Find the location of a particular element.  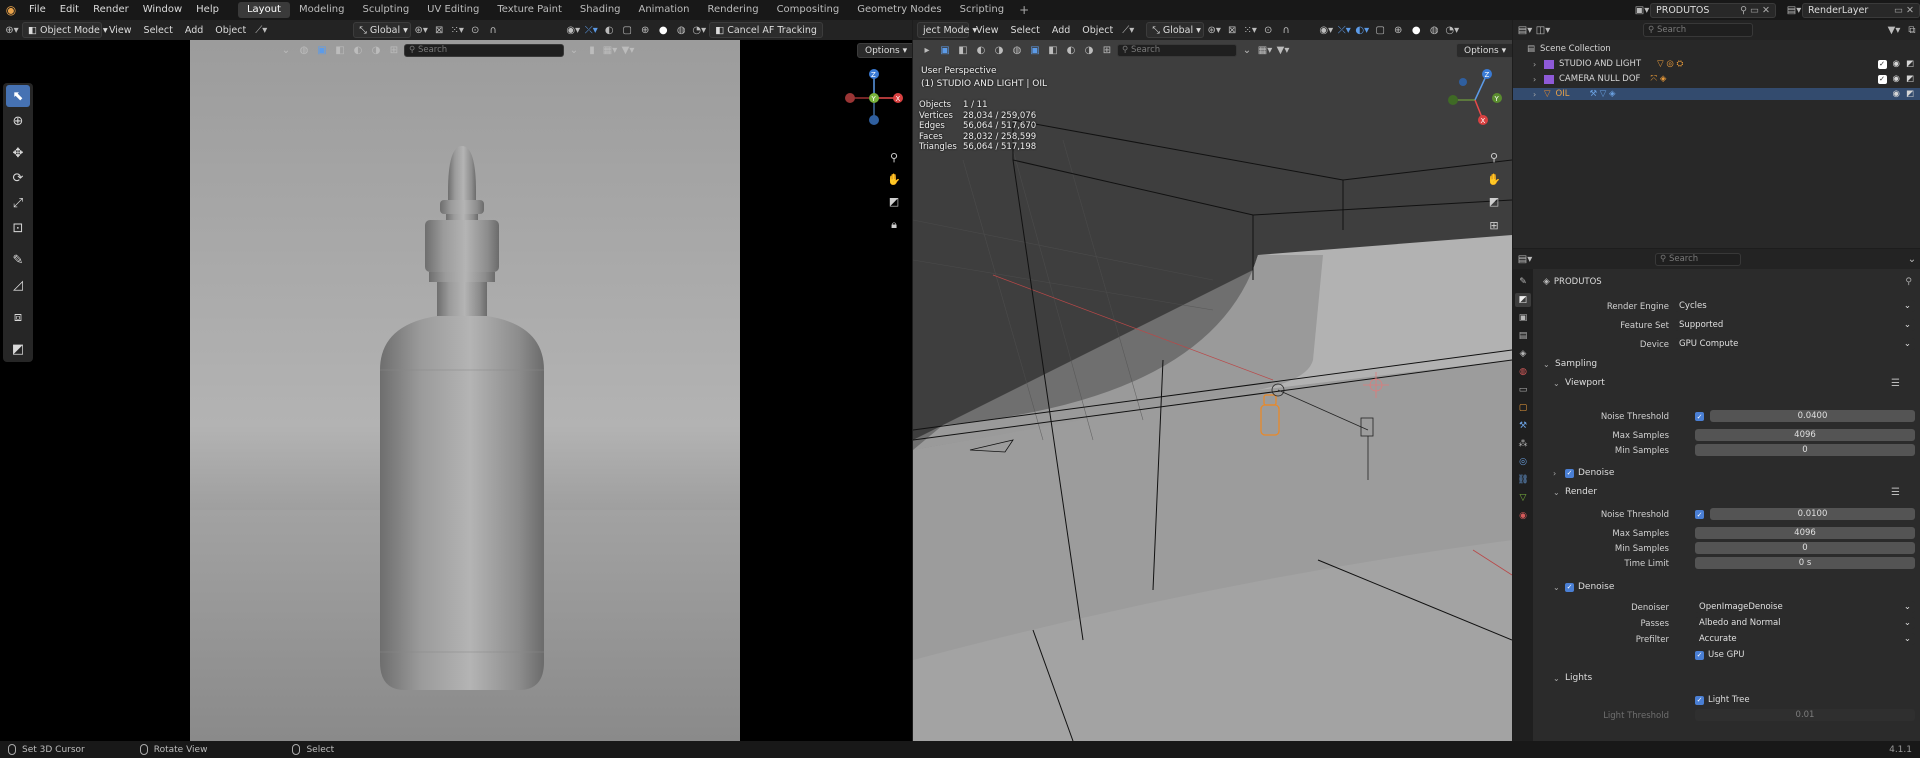

constraints-tab-icon: ⛓ is located at coordinates (1523, 480).